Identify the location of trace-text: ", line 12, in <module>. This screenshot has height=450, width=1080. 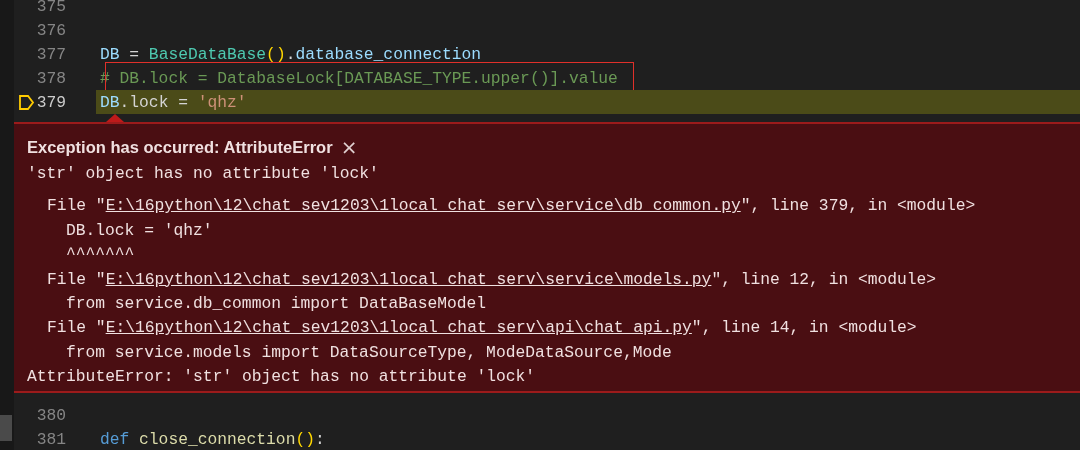
(824, 279).